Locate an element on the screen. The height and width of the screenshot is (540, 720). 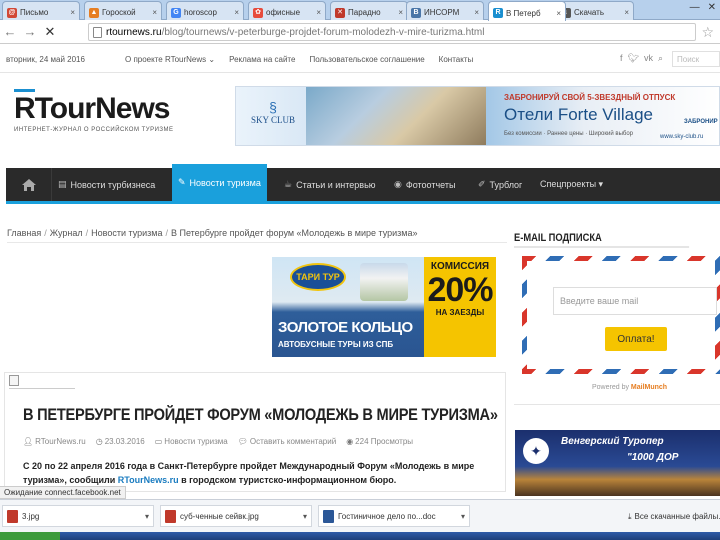
logo-wordmark: RTourNews is located at coordinates (94, 107).